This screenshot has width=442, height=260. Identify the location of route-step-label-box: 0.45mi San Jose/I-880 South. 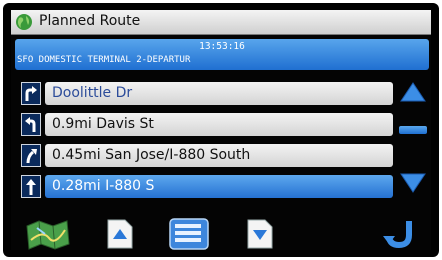
(219, 155).